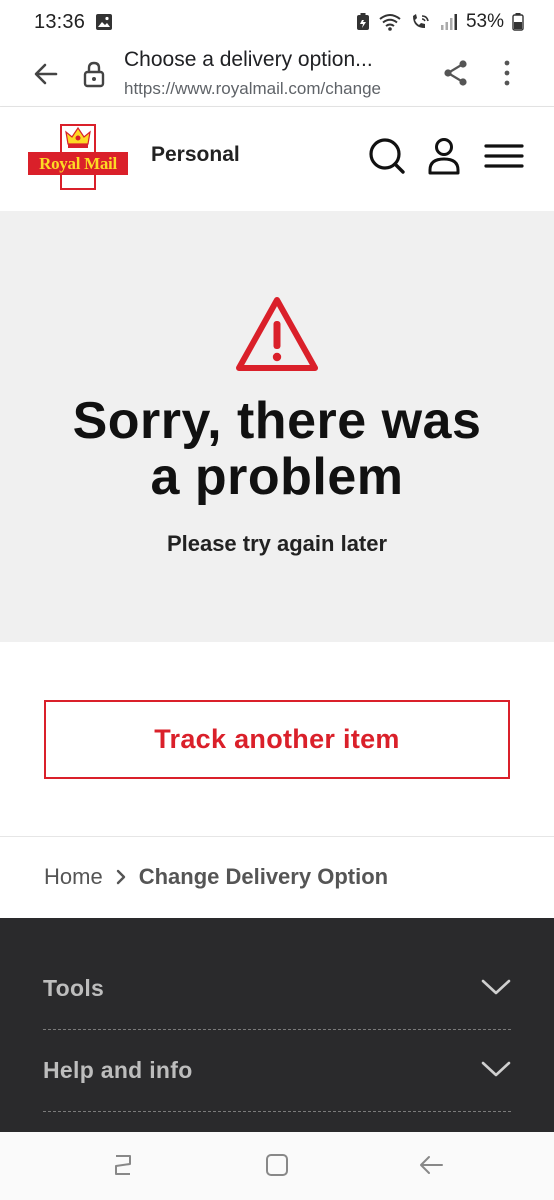 This screenshot has width=554, height=1200. Describe the element at coordinates (78, 163) in the screenshot. I see `logo-text: Royal Mail` at that location.